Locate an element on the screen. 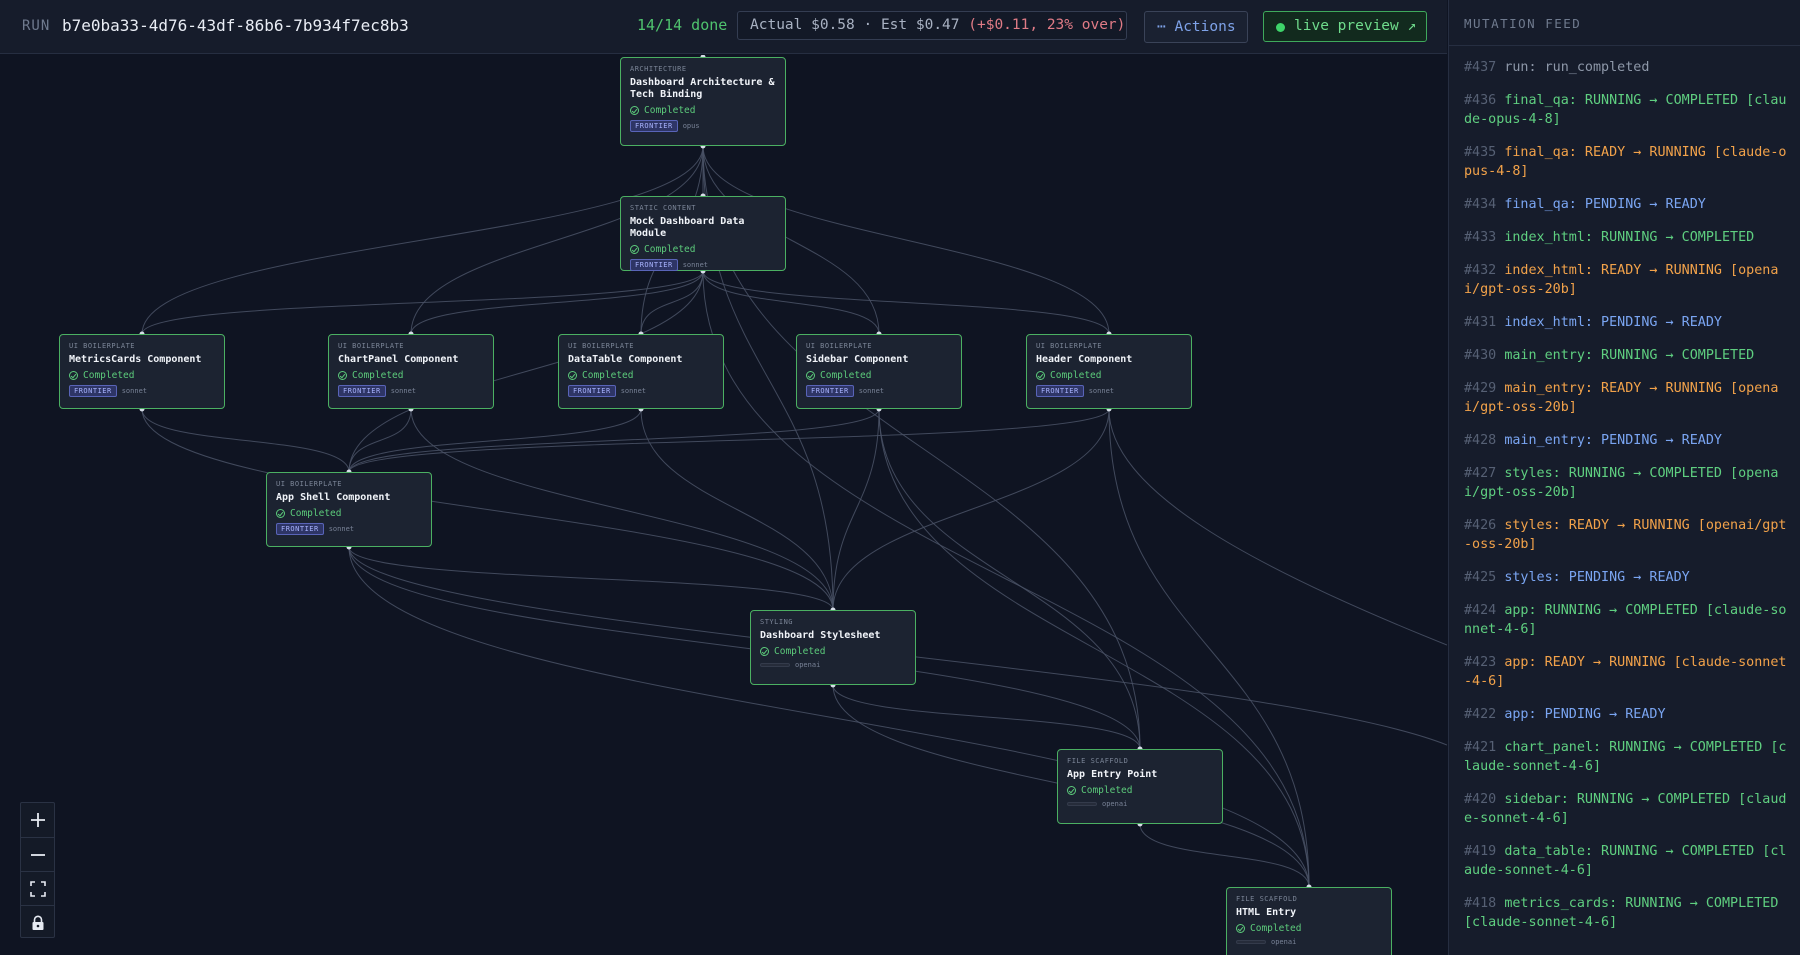 Image resolution: width=1800 pixels, height=955 pixels. feed-item: #431 index_html: PENDING → READY is located at coordinates (1626, 322).